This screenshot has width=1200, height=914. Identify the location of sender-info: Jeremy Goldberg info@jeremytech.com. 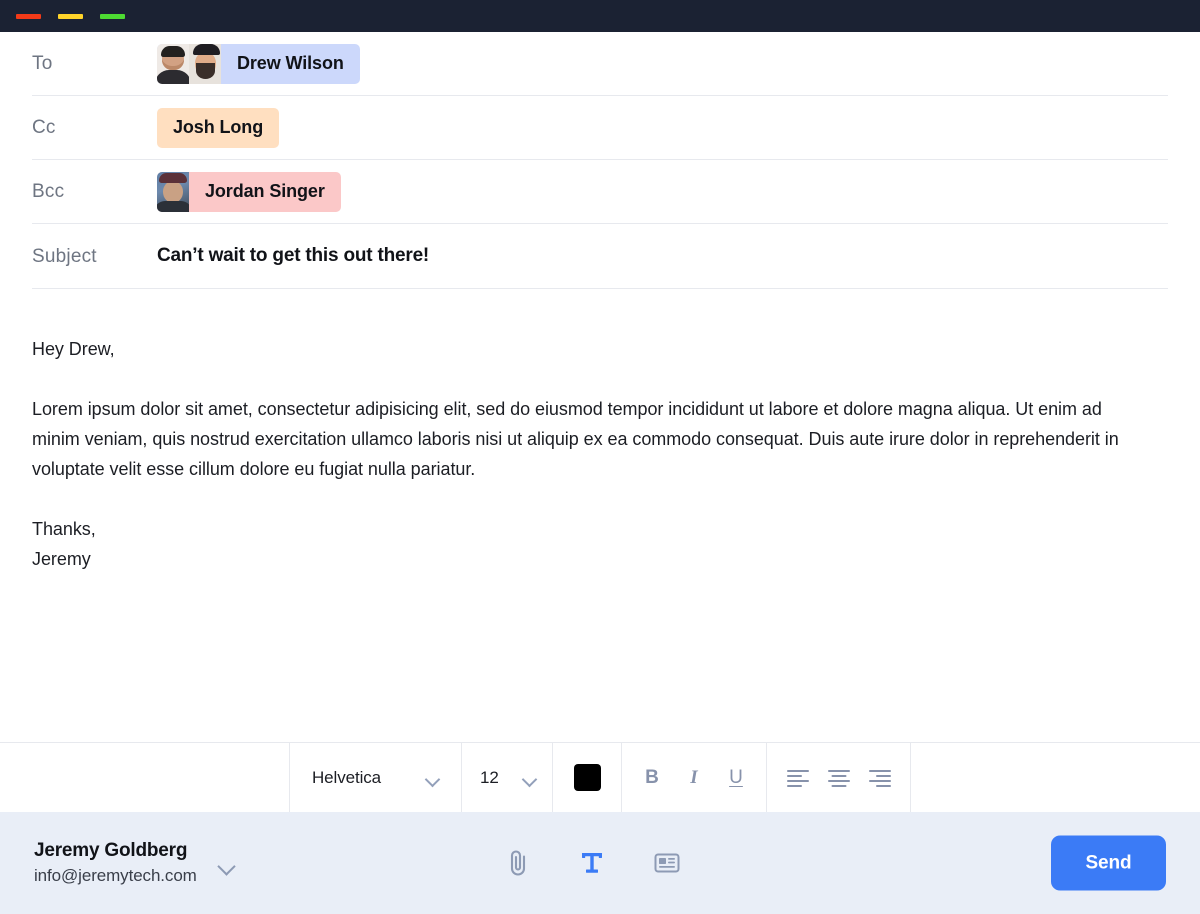
(115, 862).